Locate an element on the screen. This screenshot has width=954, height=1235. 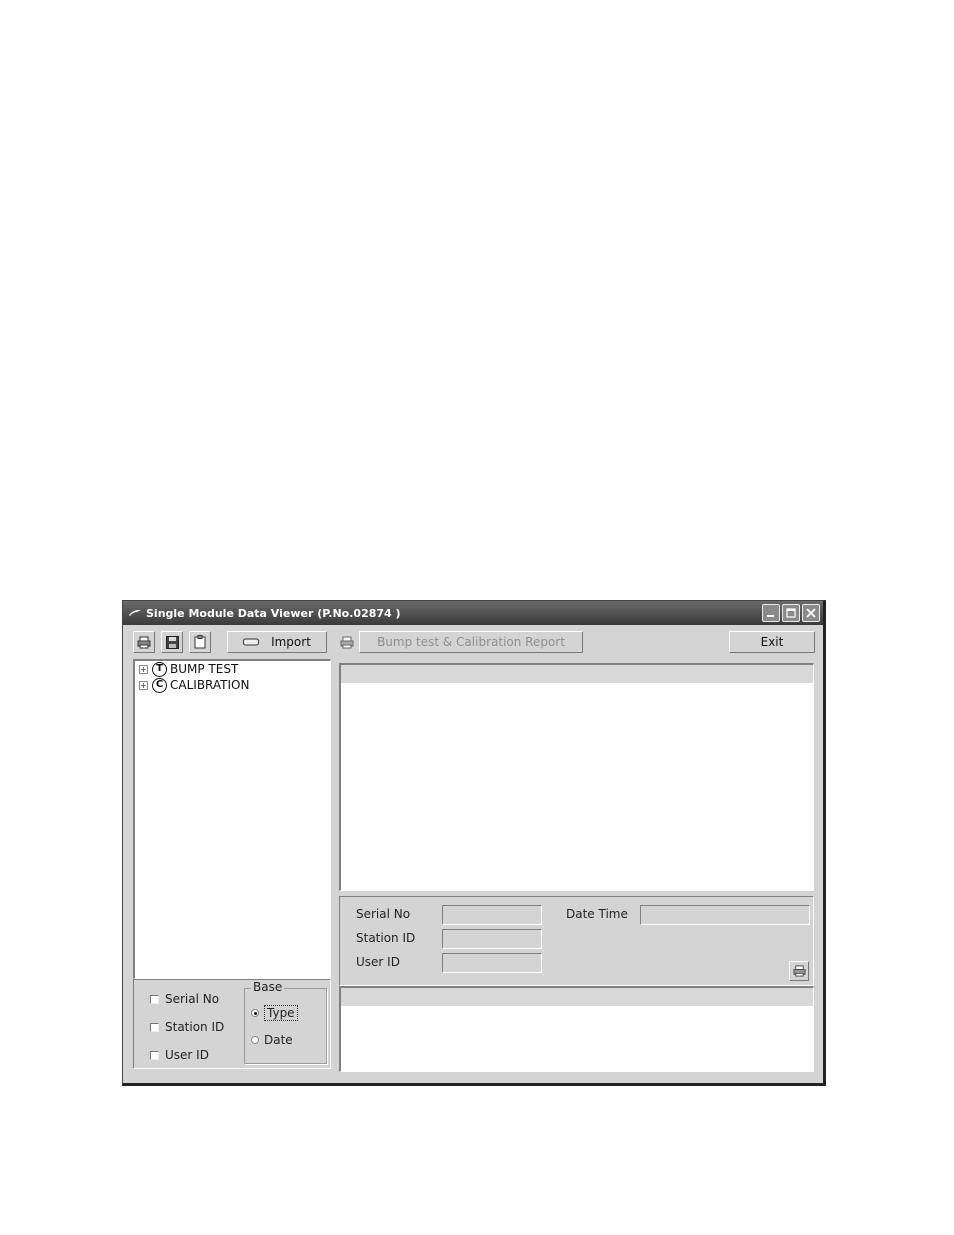
date-radio: Date is located at coordinates (272, 1040).